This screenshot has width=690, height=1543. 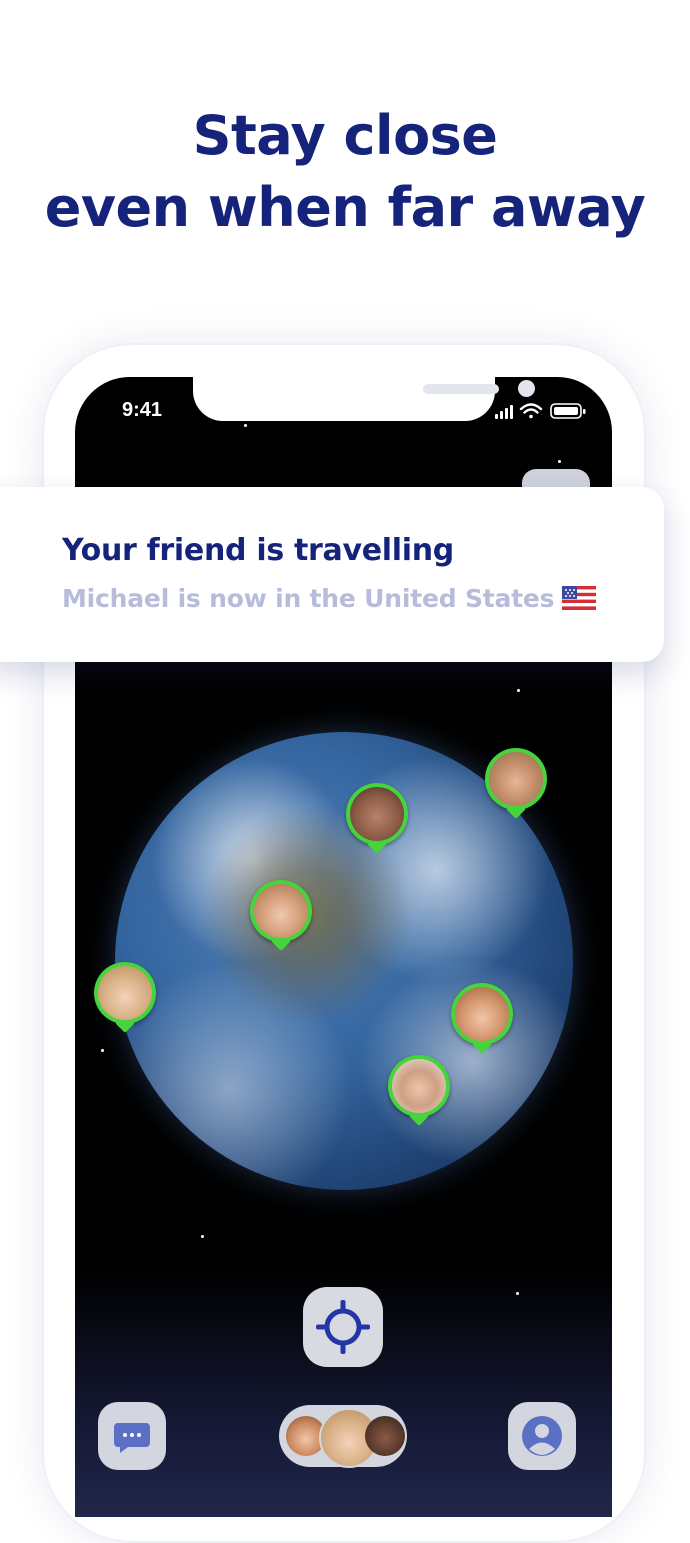 What do you see at coordinates (568, 411) in the screenshot?
I see `battery-icon` at bounding box center [568, 411].